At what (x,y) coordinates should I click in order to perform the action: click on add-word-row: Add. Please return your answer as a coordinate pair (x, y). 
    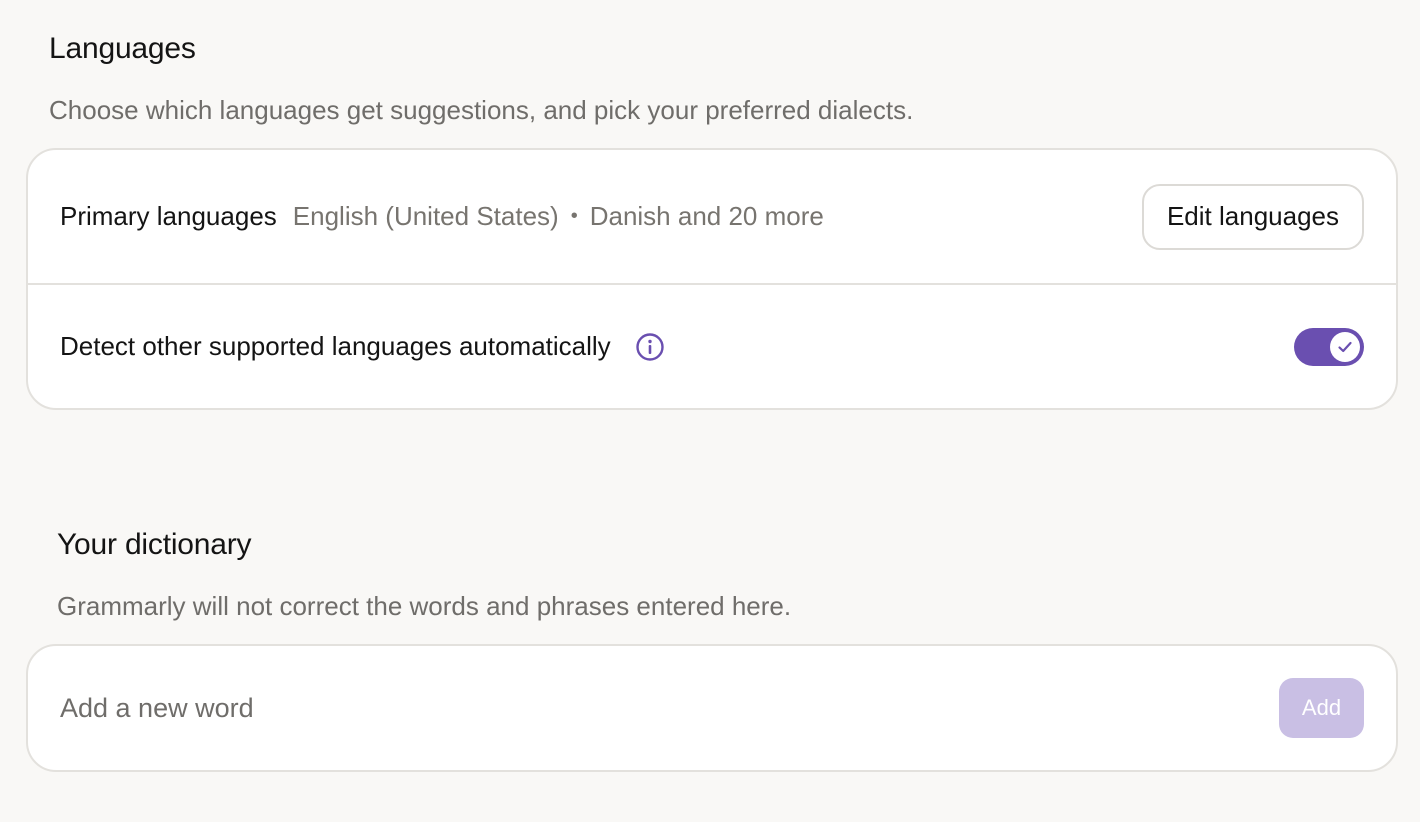
    Looking at the image, I should click on (712, 708).